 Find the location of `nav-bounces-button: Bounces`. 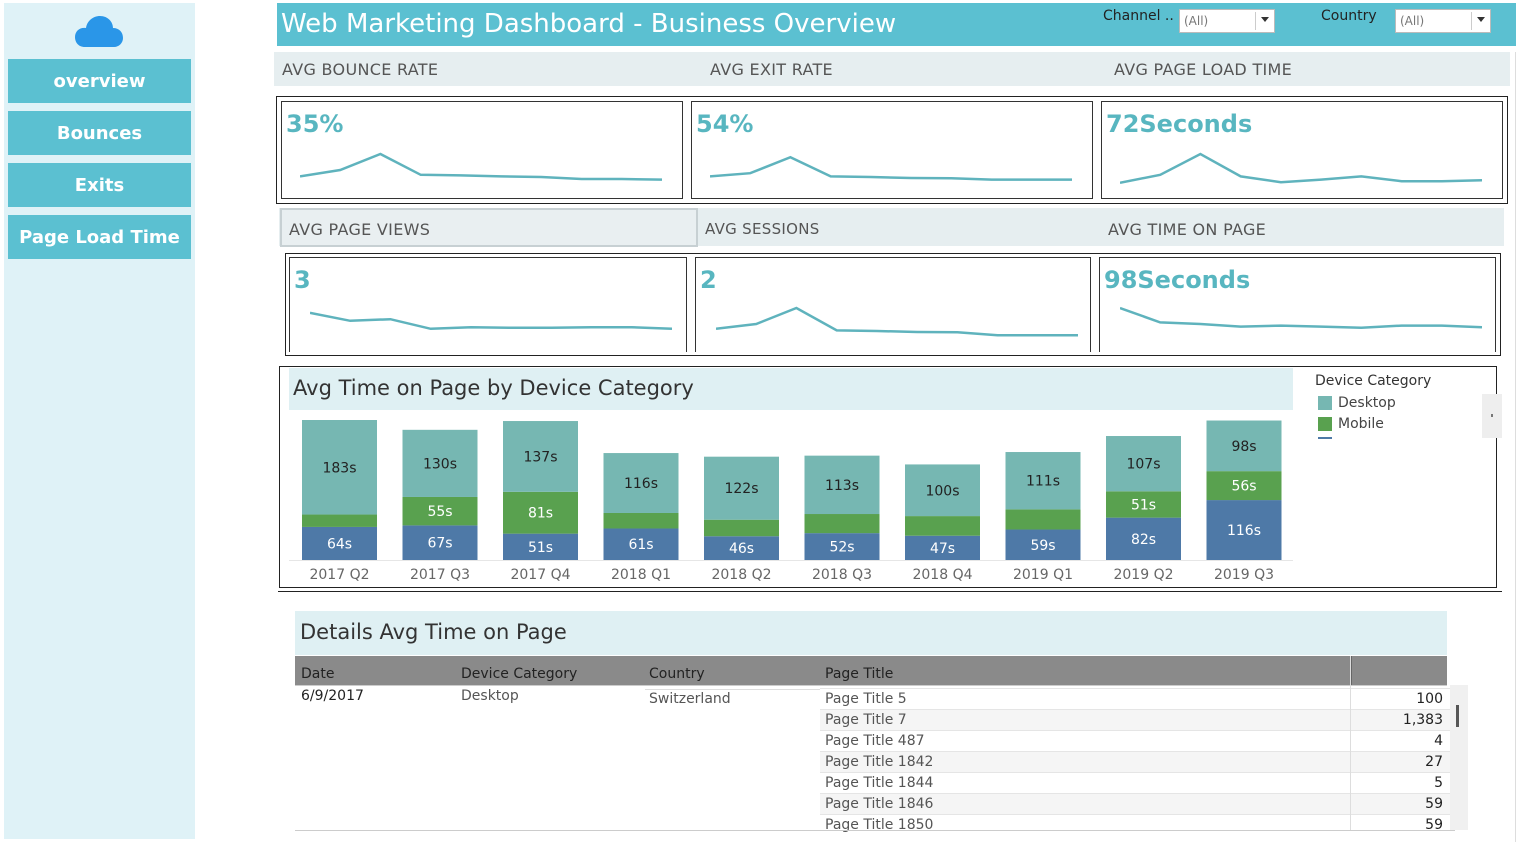

nav-bounces-button: Bounces is located at coordinates (99, 133).